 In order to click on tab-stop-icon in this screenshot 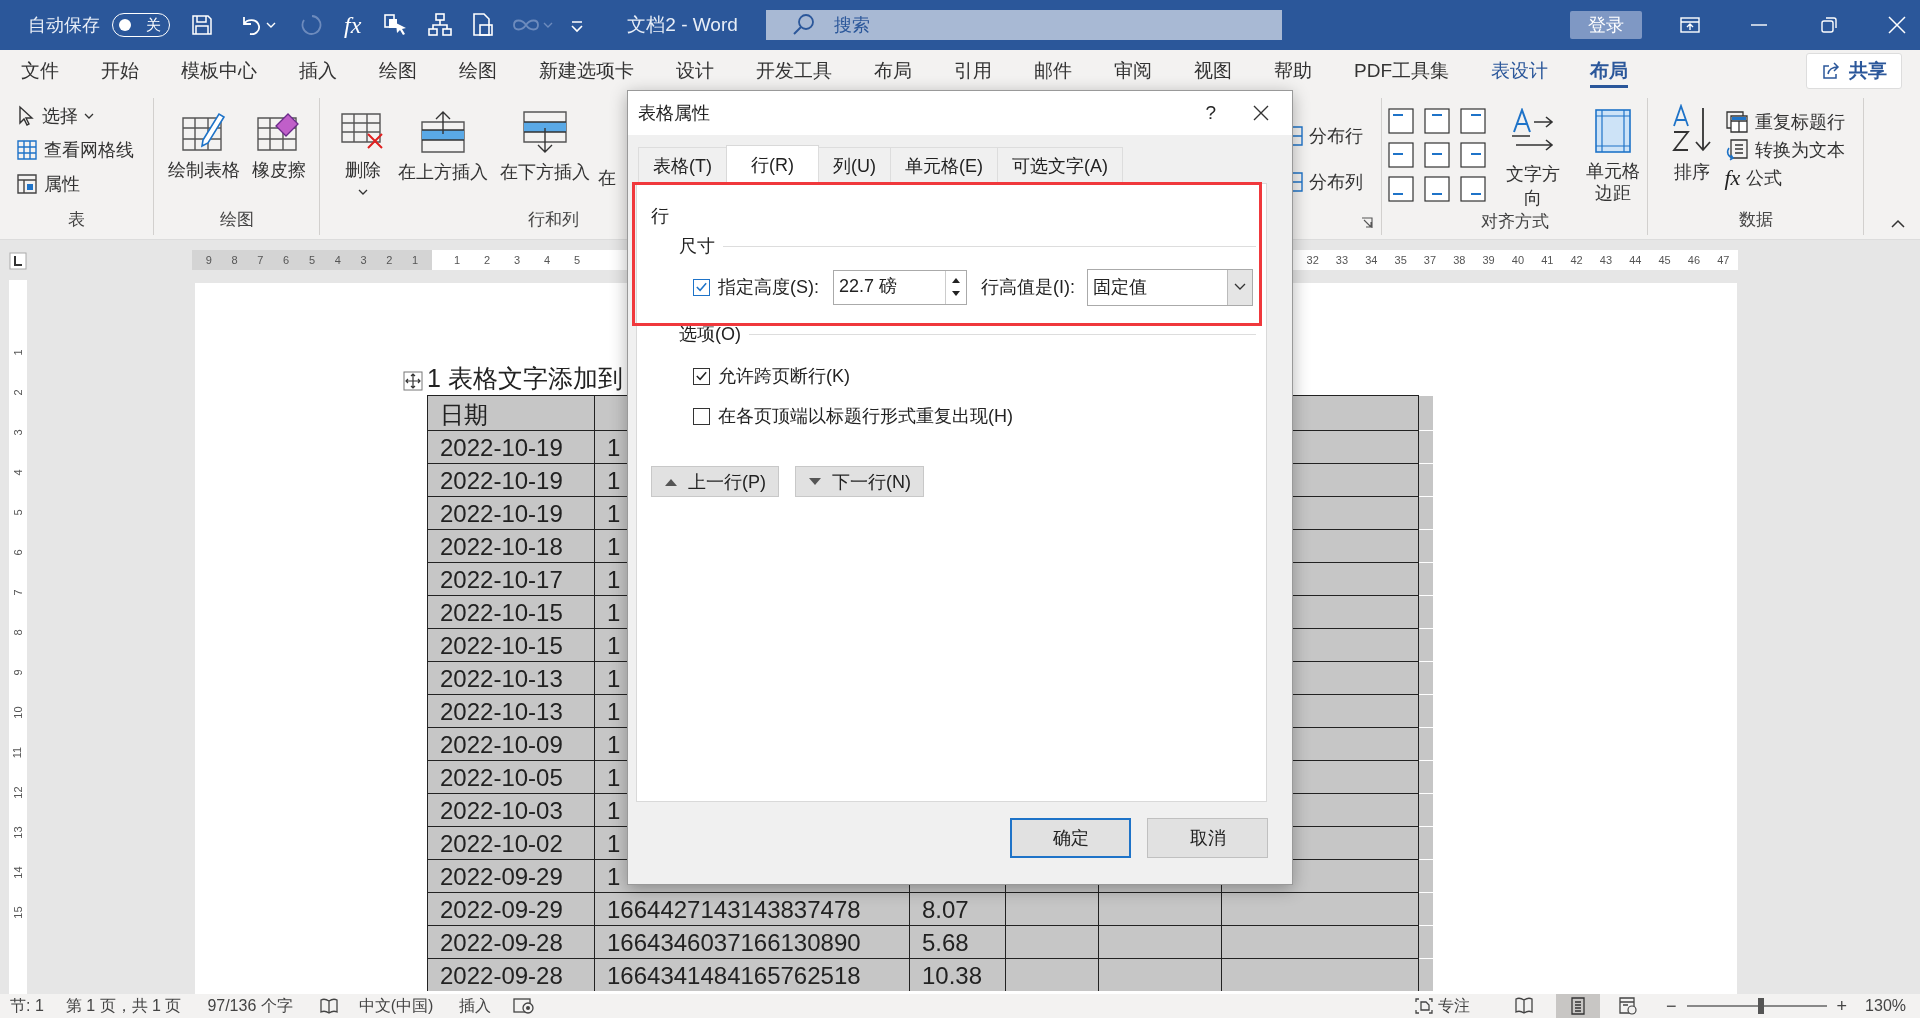, I will do `click(18, 261)`.